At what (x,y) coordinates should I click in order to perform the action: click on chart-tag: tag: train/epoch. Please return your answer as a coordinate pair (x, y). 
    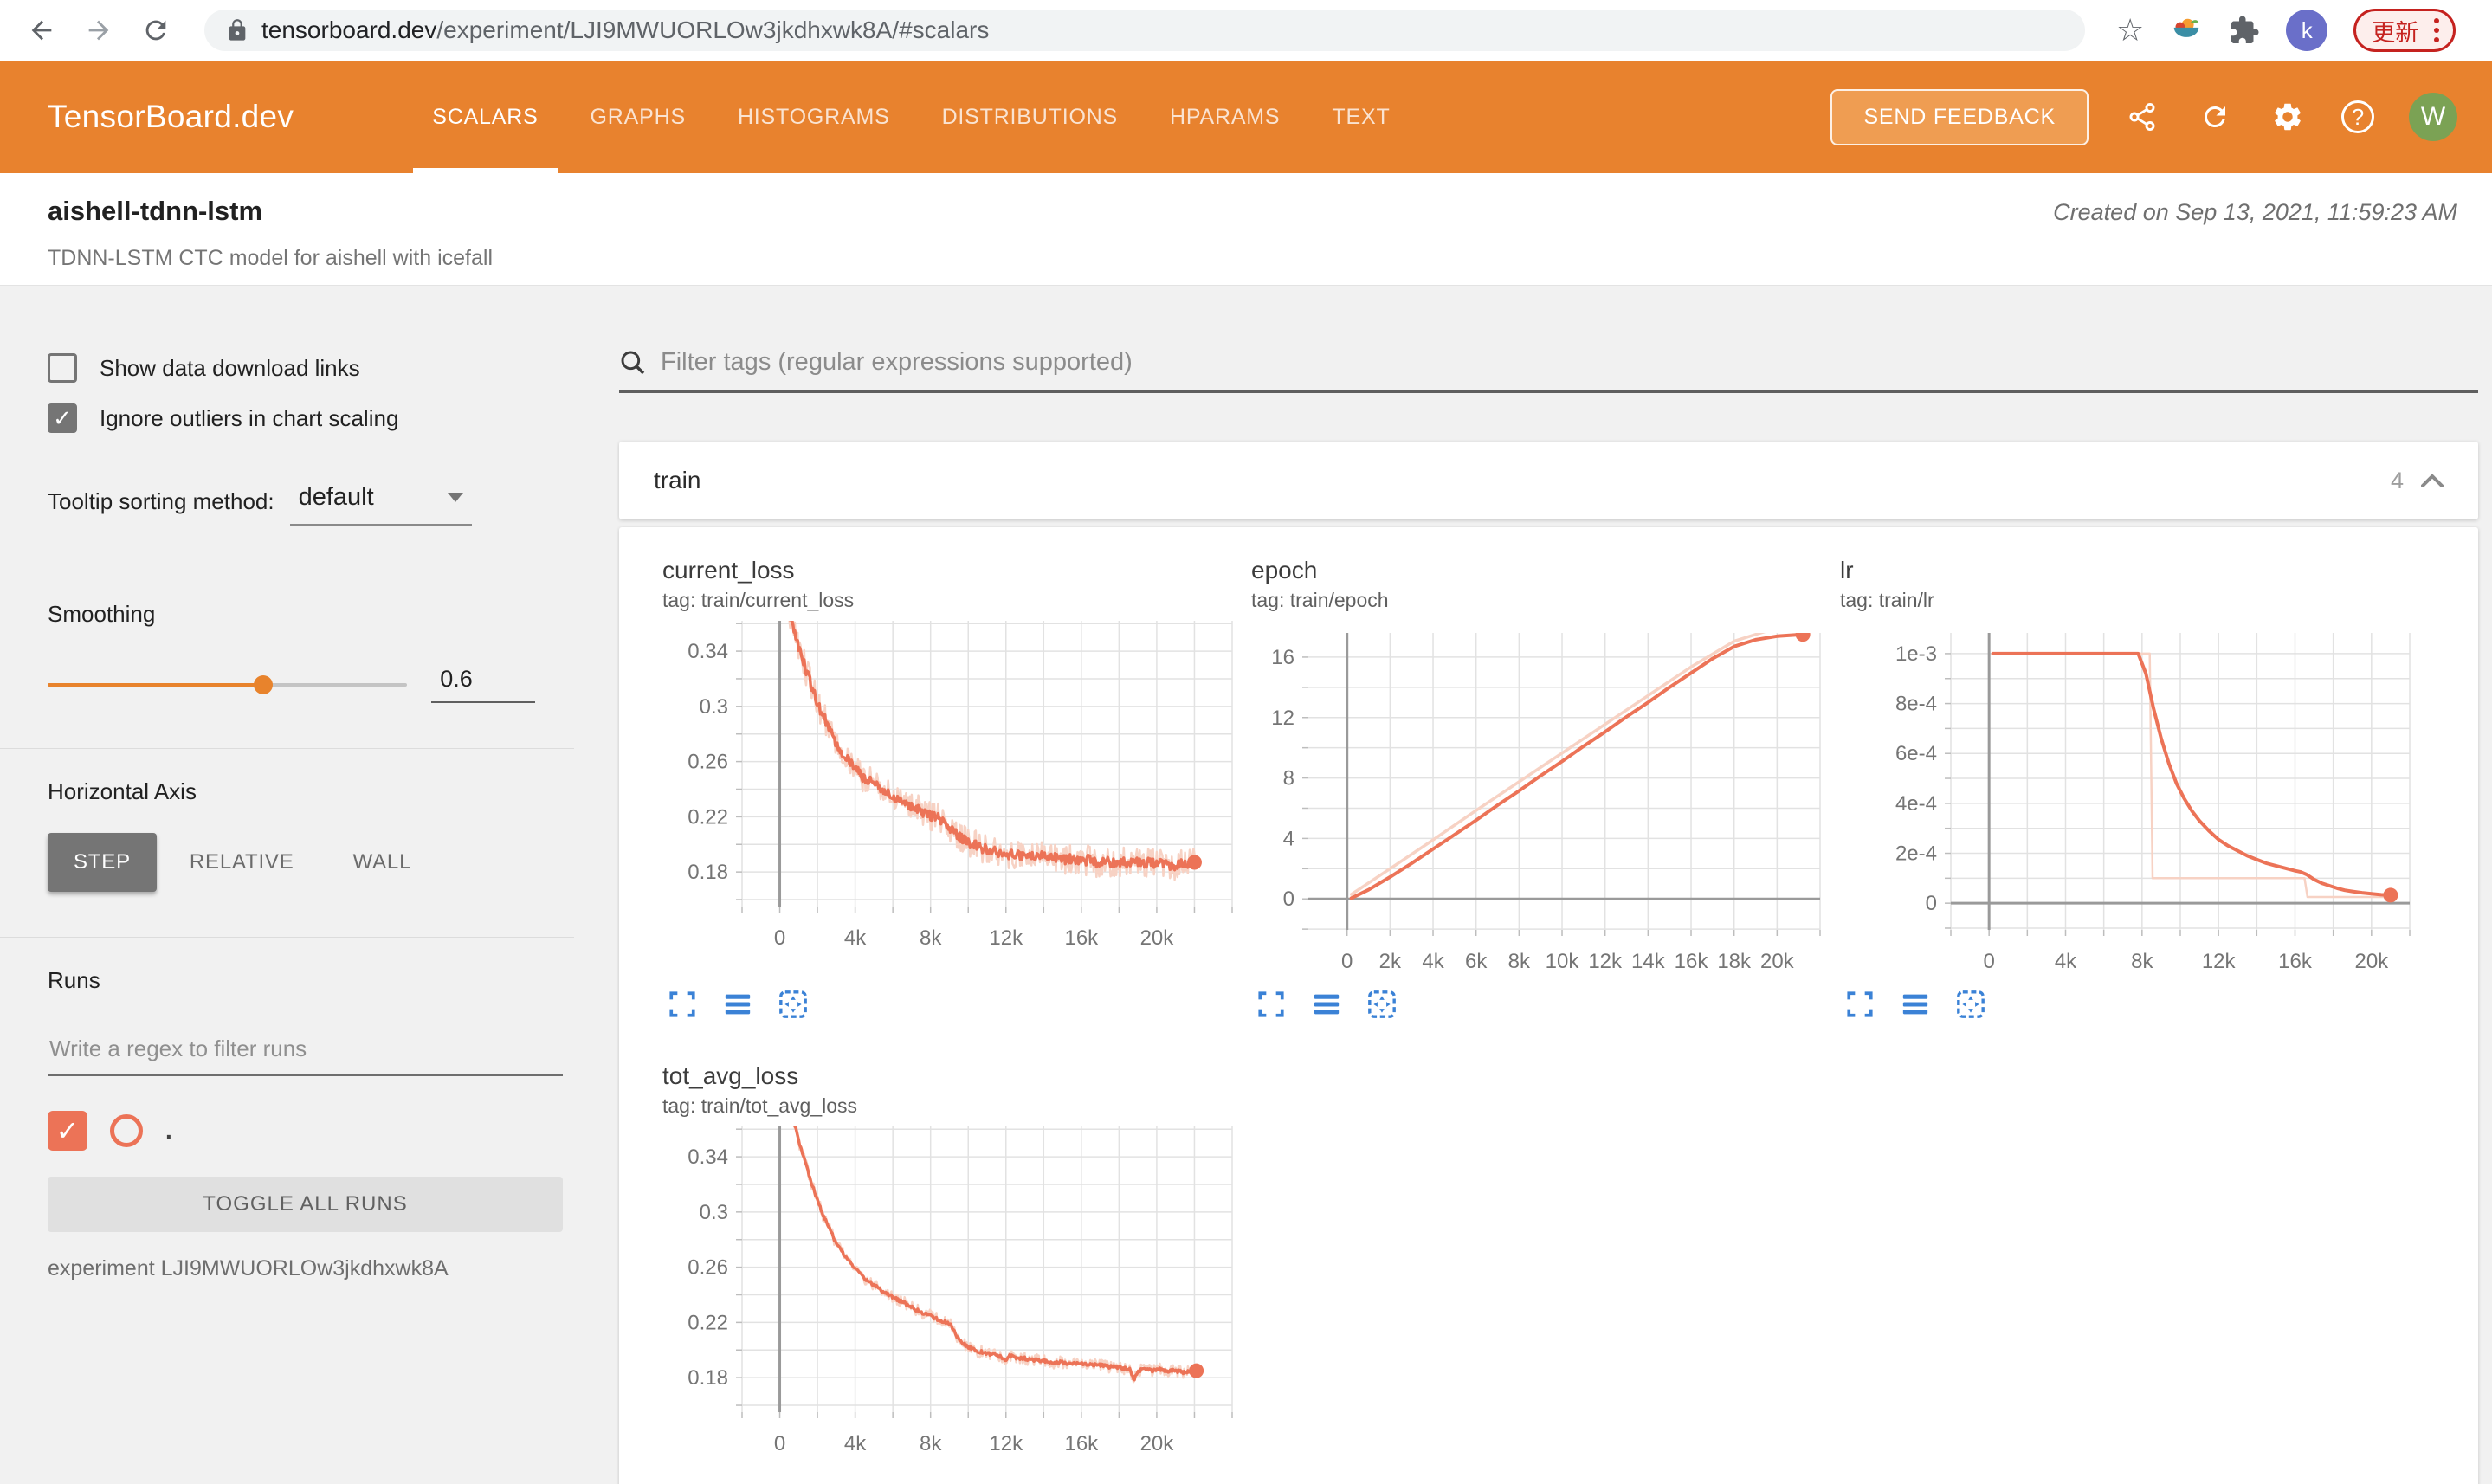
    Looking at the image, I should click on (1320, 600).